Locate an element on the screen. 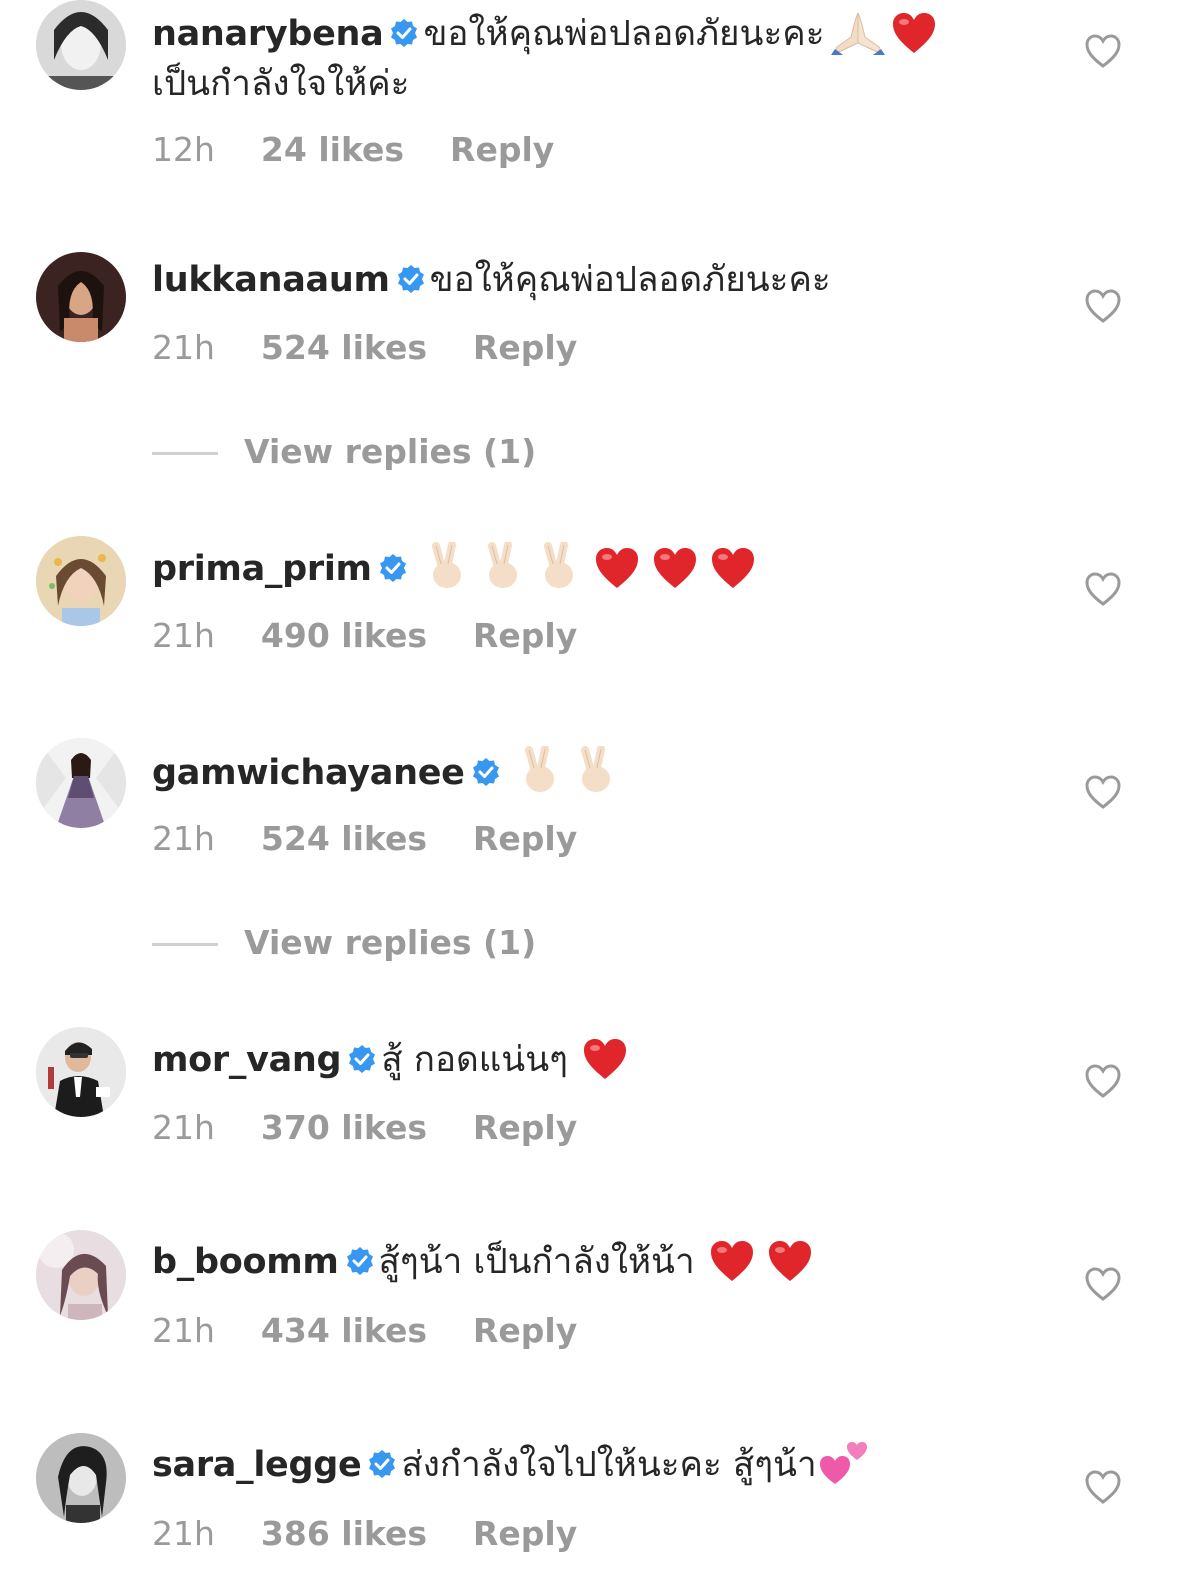 This screenshot has width=1200, height=1591. comment-meta: 21h 434 likes Reply is located at coordinates (364, 1331).